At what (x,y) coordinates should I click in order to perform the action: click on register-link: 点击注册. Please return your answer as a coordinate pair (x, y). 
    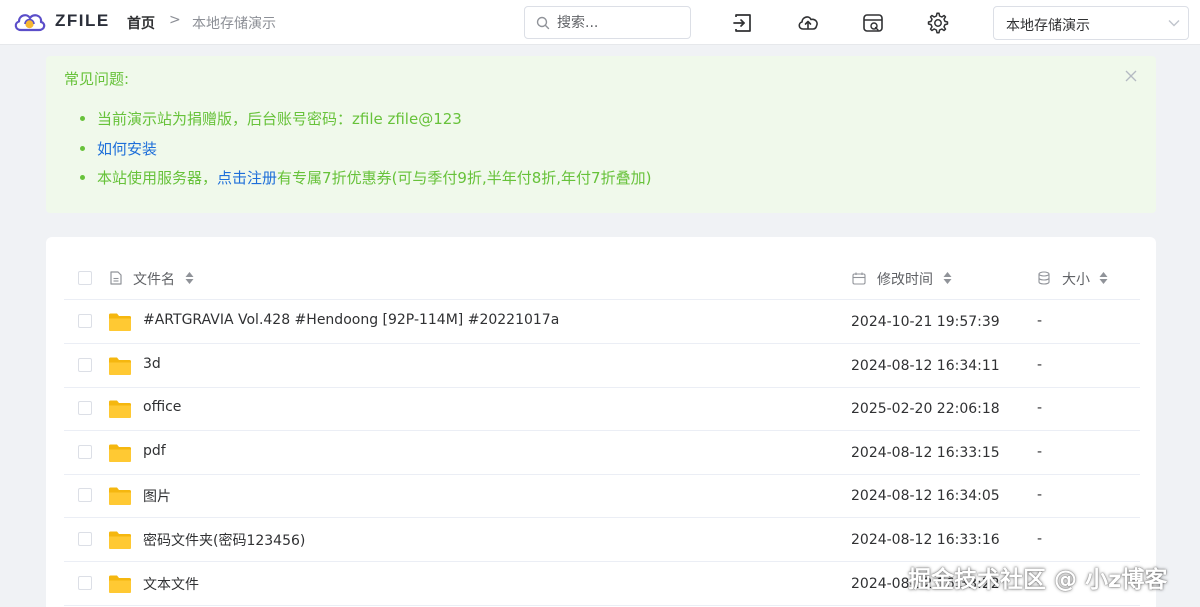
    Looking at the image, I should click on (247, 178).